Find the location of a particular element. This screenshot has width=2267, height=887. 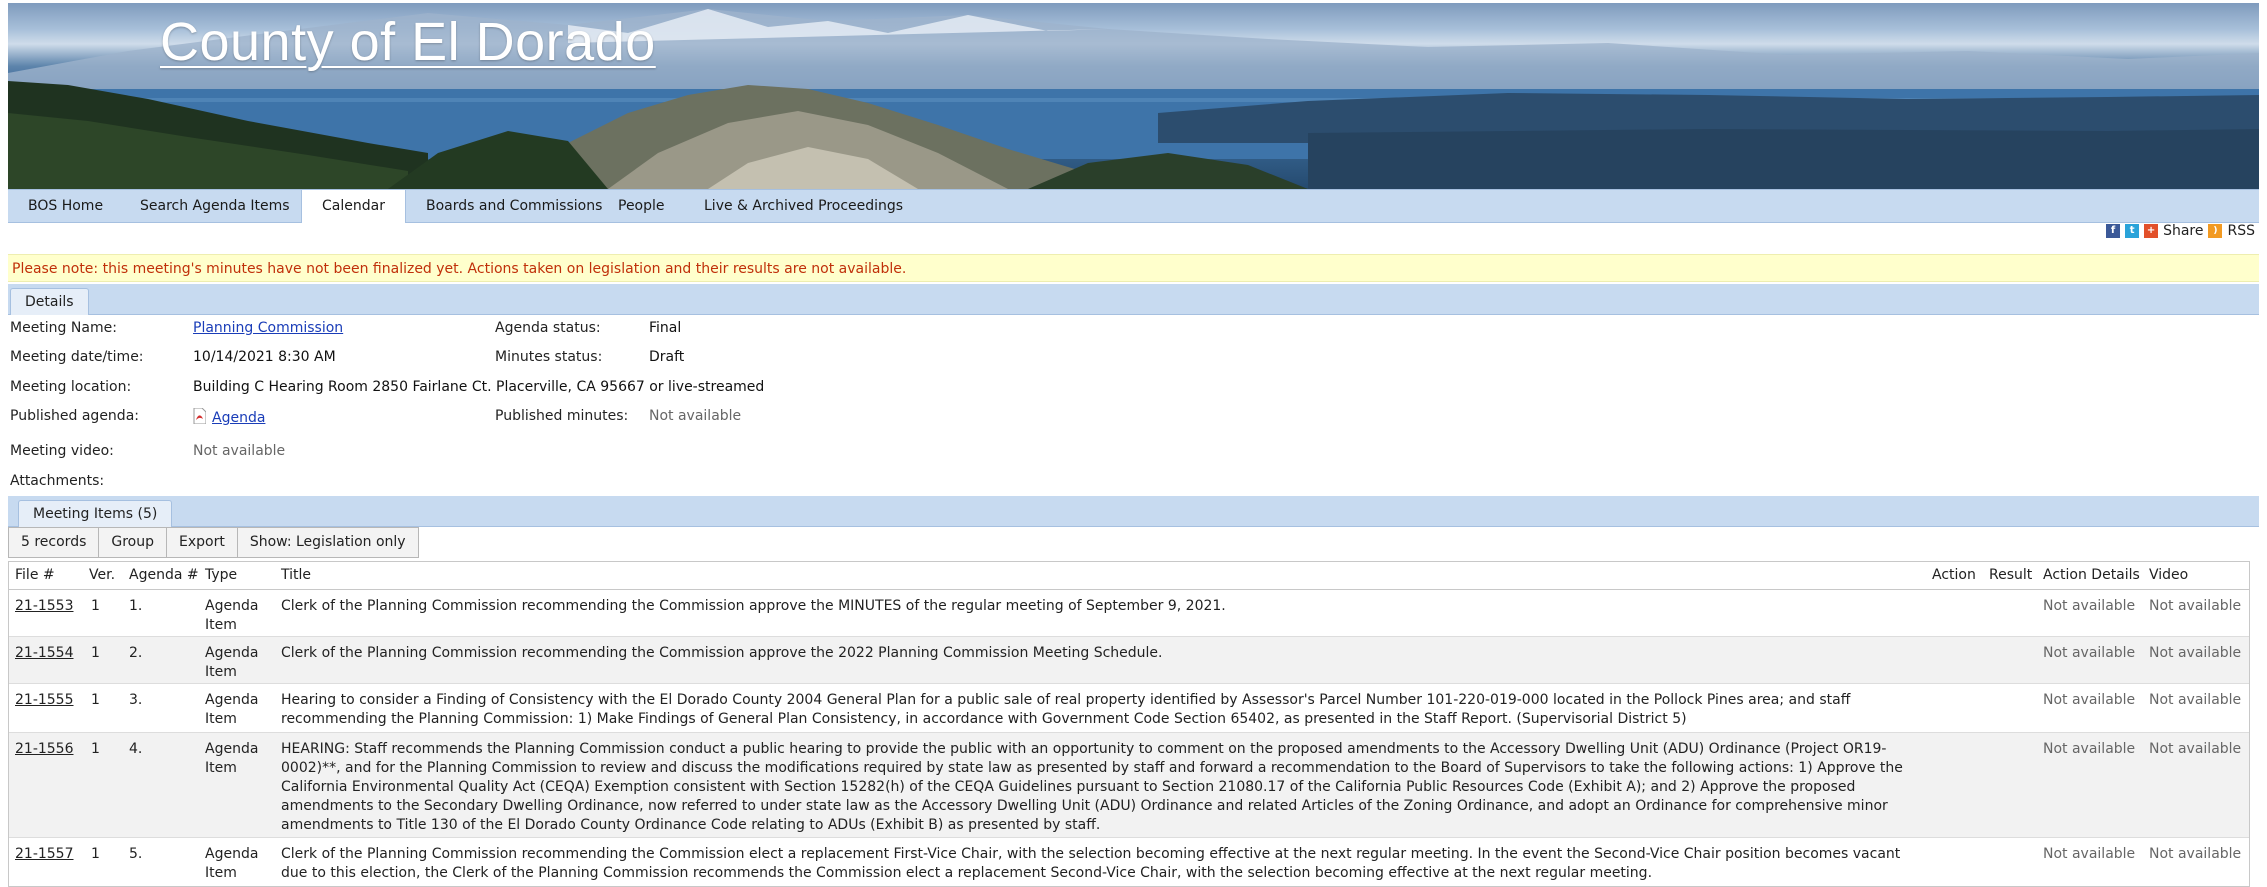

published-minutes-value: Not available is located at coordinates (695, 416).